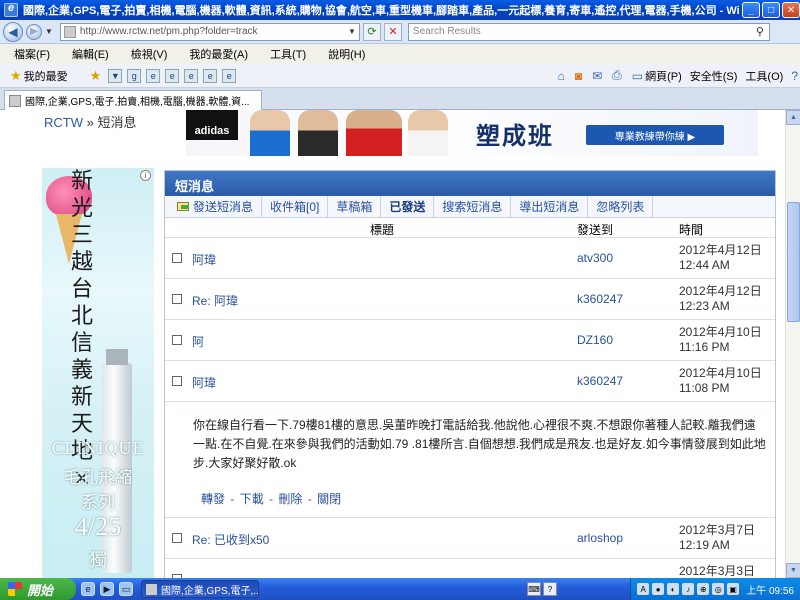  Describe the element at coordinates (771, 10) in the screenshot. I see `maximize-button: □` at that location.